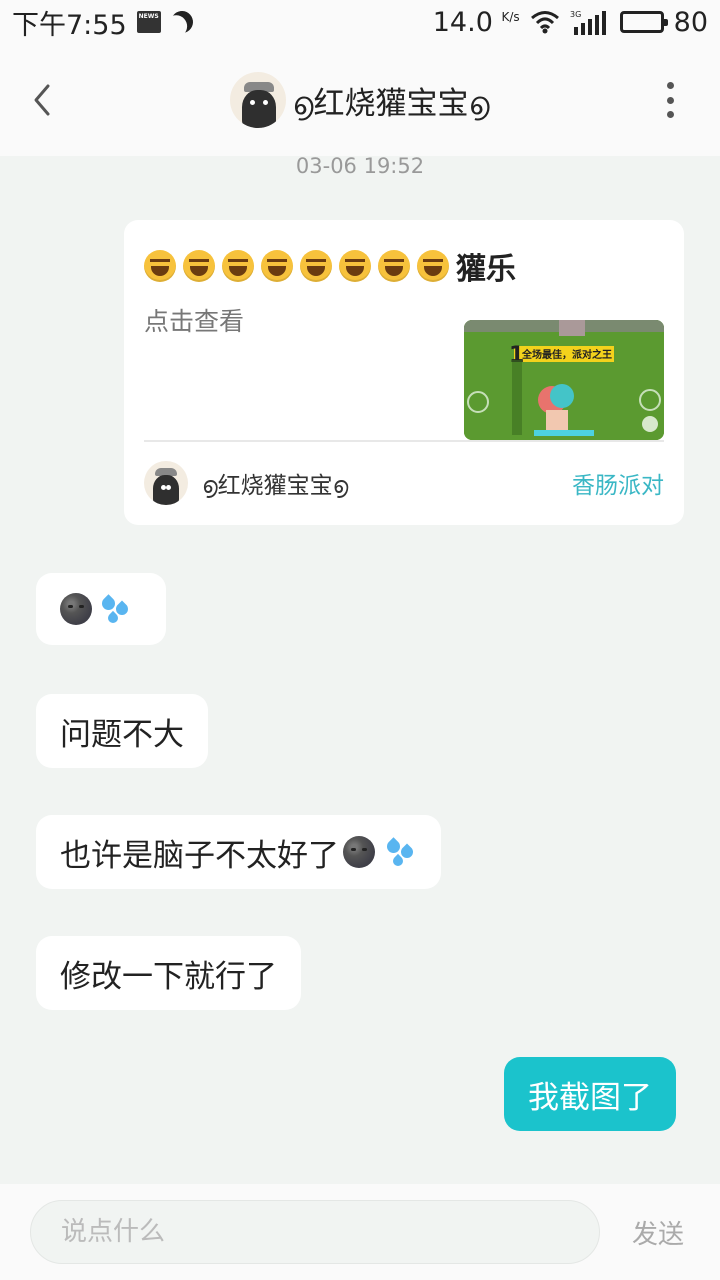 The width and height of the screenshot is (720, 1280). What do you see at coordinates (564, 380) in the screenshot?
I see `card-thumbnail: 全场最佳，派对之王 1` at bounding box center [564, 380].